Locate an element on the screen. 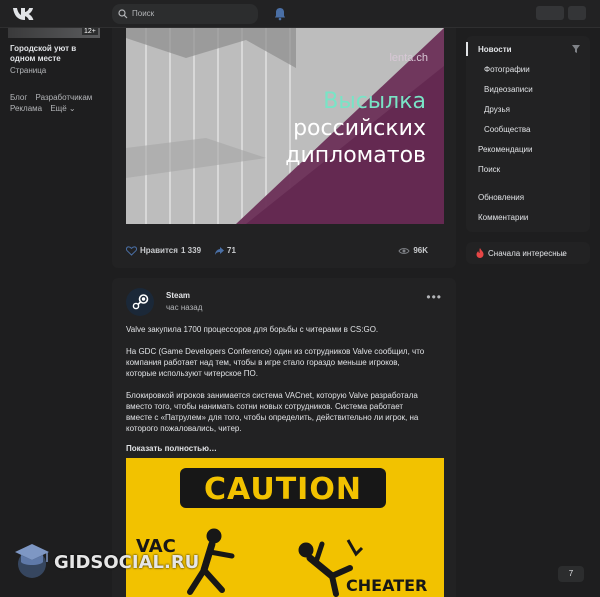  community-title: Городской уют в одном месте is located at coordinates (55, 54).